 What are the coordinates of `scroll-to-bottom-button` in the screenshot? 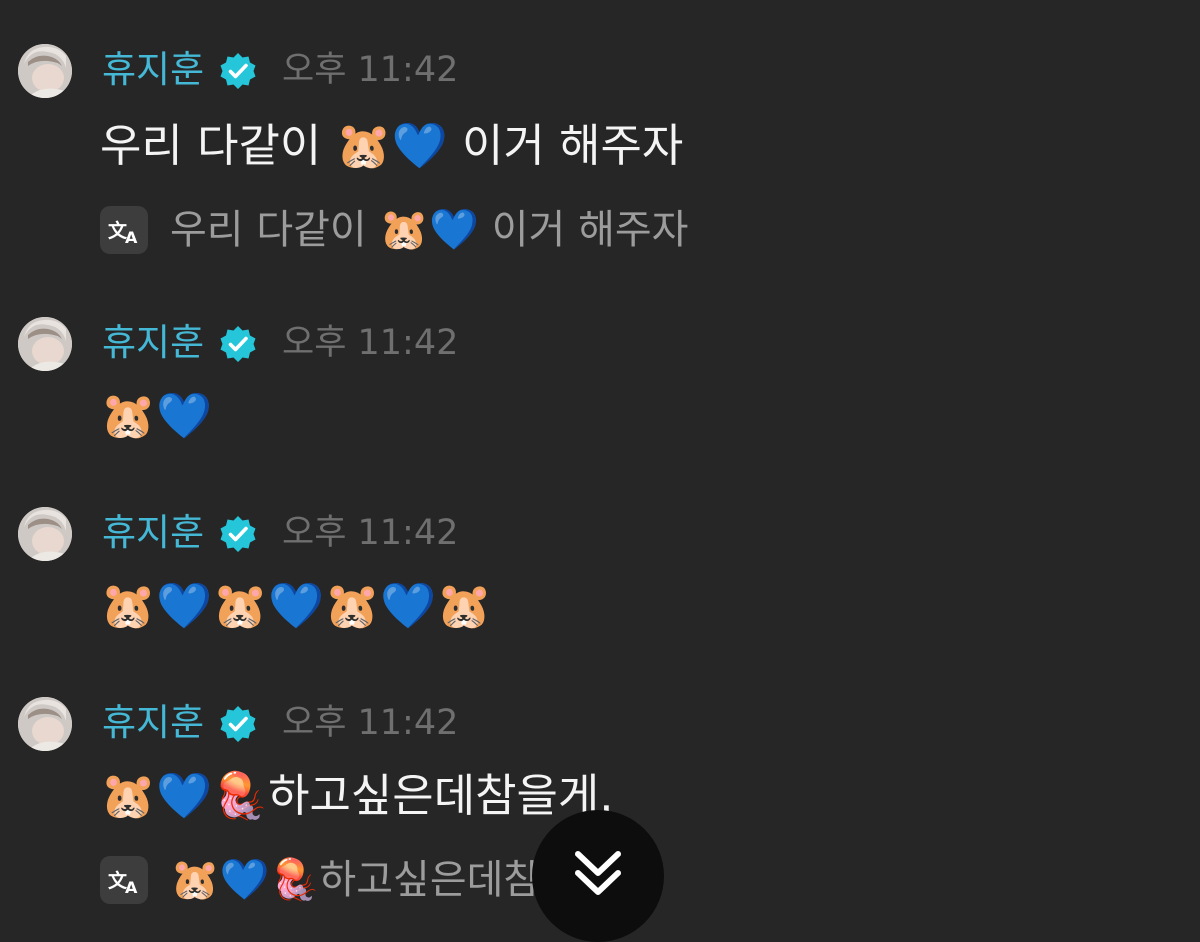 It's located at (598, 876).